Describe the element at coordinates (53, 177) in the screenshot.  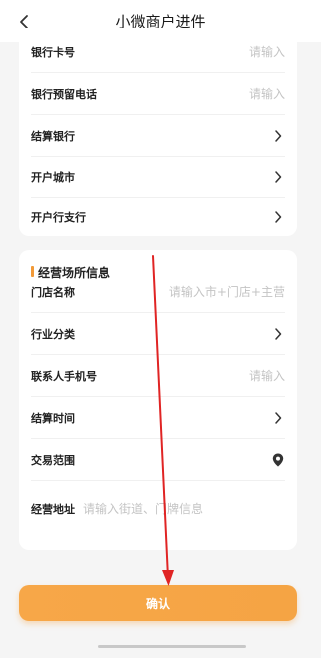
I see `row-label: 开户城市` at that location.